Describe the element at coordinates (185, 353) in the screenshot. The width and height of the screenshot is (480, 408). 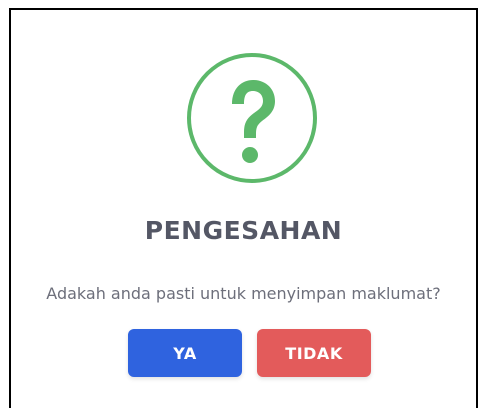
I see `yes-button: YA` at that location.